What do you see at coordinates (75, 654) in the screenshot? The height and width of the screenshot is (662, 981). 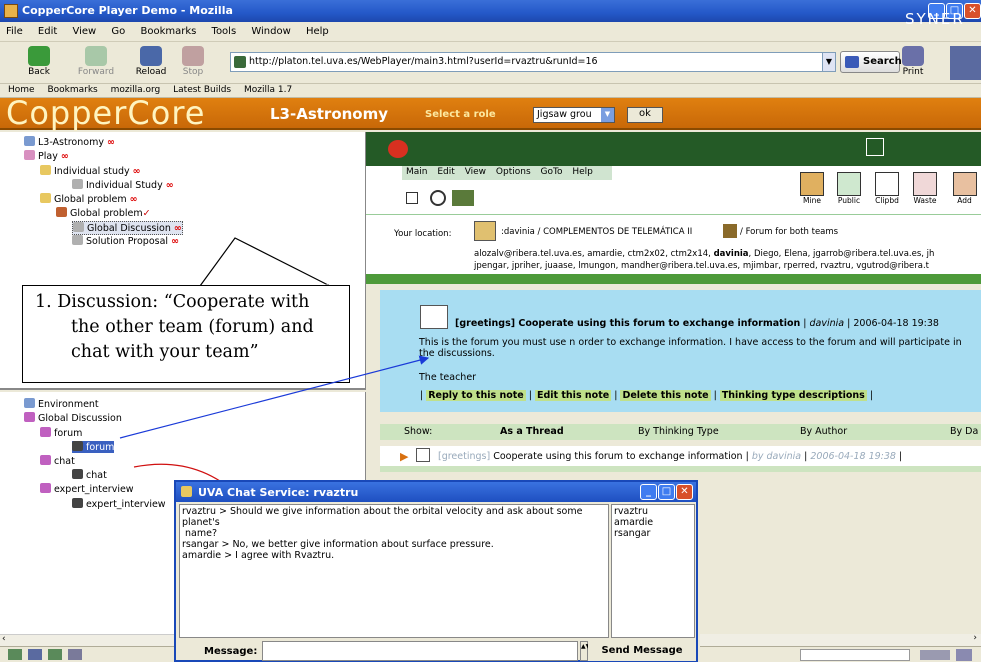 I see `address-book-icon` at bounding box center [75, 654].